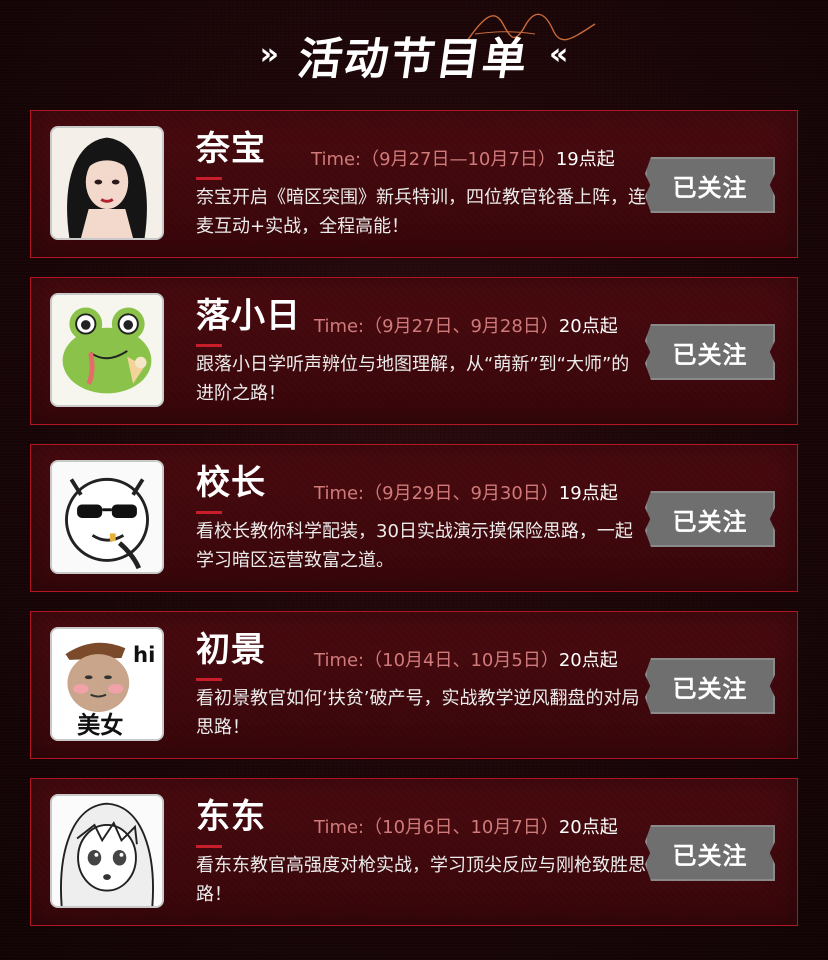  Describe the element at coordinates (144, 655) in the screenshot. I see `avatar-hi-text: hi` at that location.